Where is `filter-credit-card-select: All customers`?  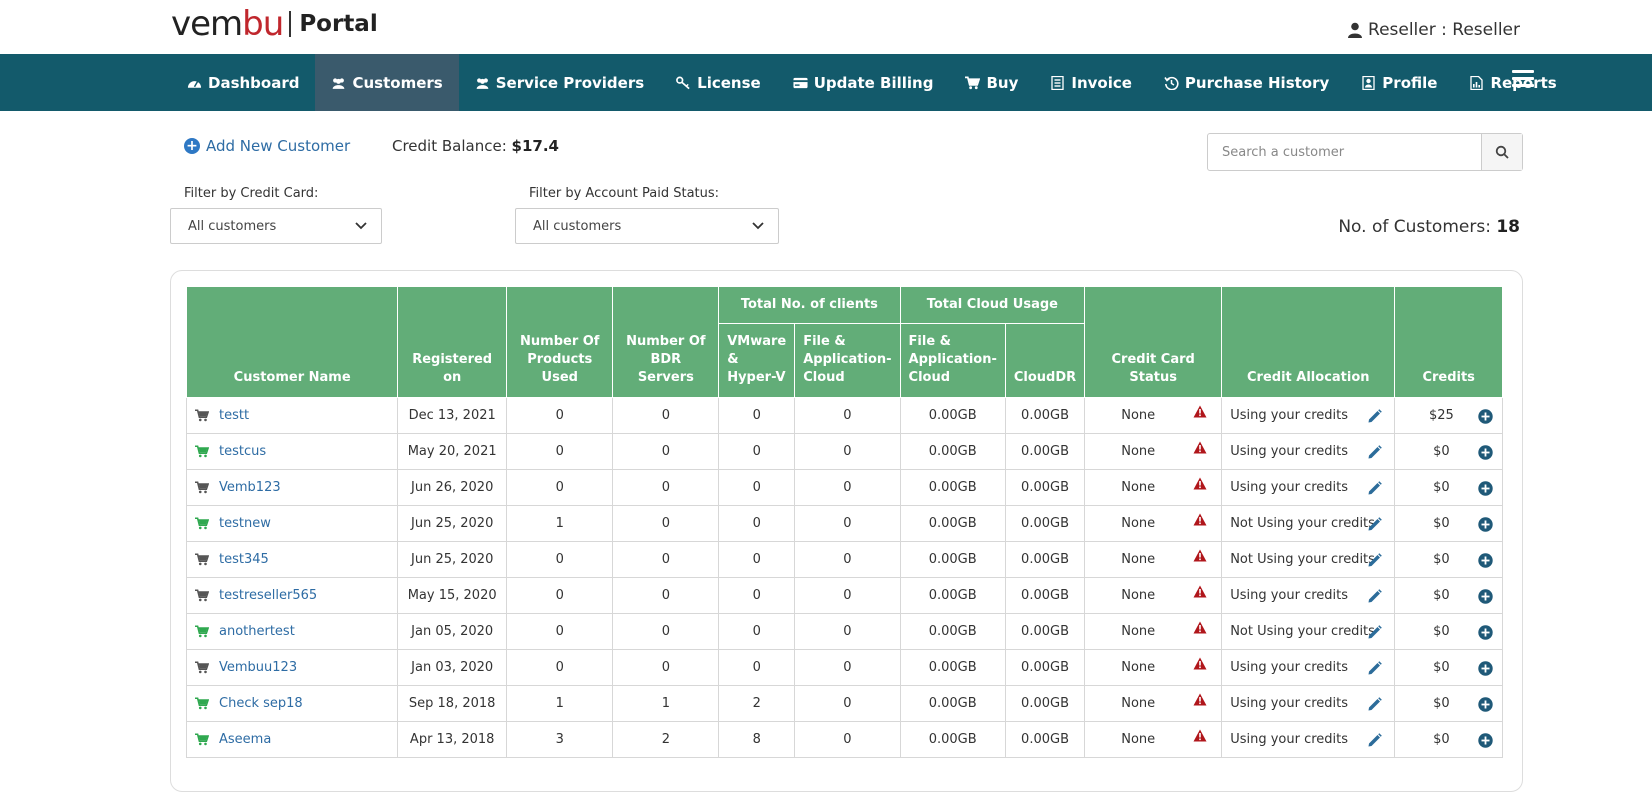
filter-credit-card-select: All customers is located at coordinates (276, 226).